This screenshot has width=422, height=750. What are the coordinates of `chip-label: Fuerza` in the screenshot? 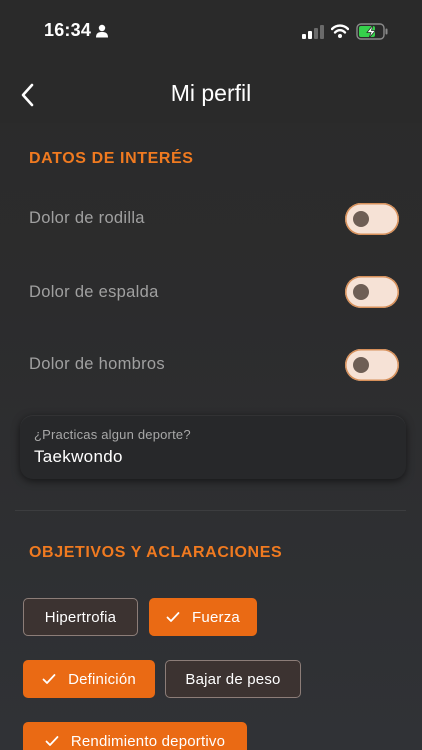 It's located at (216, 617).